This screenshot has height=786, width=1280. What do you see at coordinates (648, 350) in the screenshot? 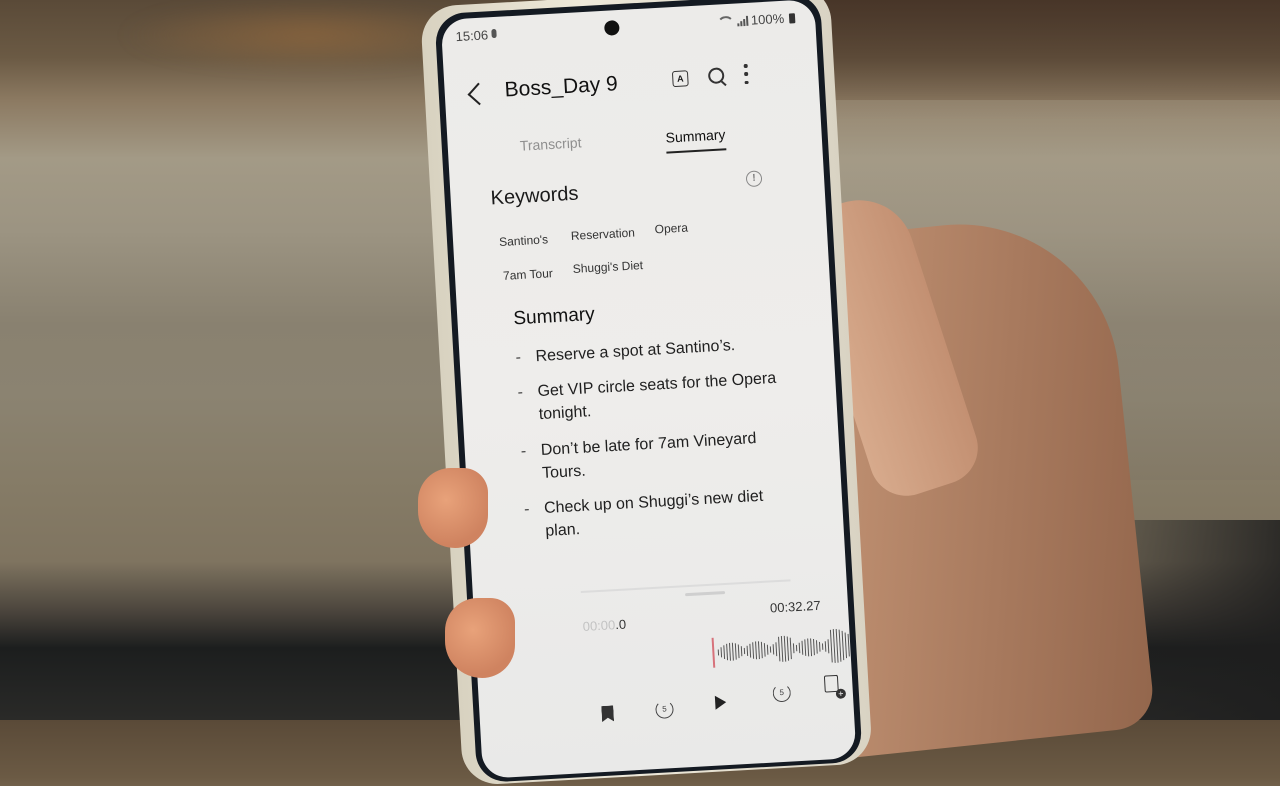
I see `summary-item: Reserve a spot at Santino’s.` at bounding box center [648, 350].